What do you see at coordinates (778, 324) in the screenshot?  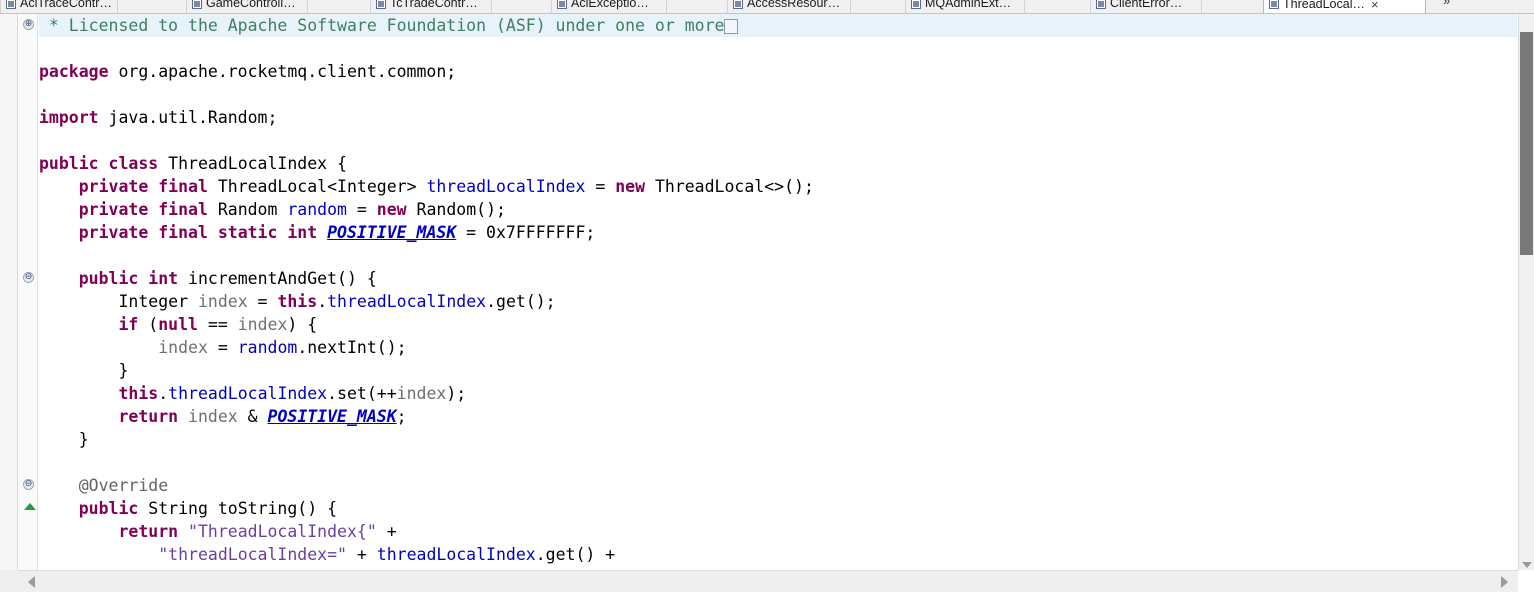 I see `code-line: if (null == index) {` at bounding box center [778, 324].